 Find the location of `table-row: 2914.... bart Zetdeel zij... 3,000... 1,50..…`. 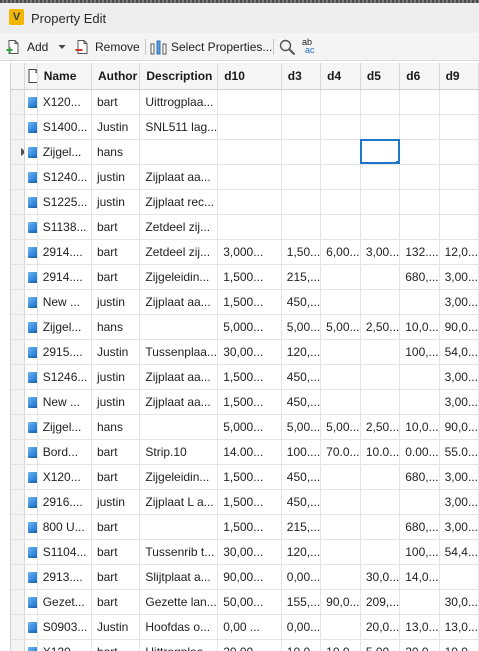

table-row: 2914.... bart Zetdeel zij... 3,000... 1,50..… is located at coordinates (245, 252).